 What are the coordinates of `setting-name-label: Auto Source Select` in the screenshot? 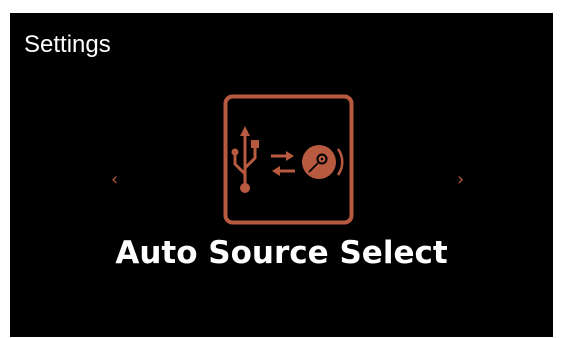 It's located at (281, 253).